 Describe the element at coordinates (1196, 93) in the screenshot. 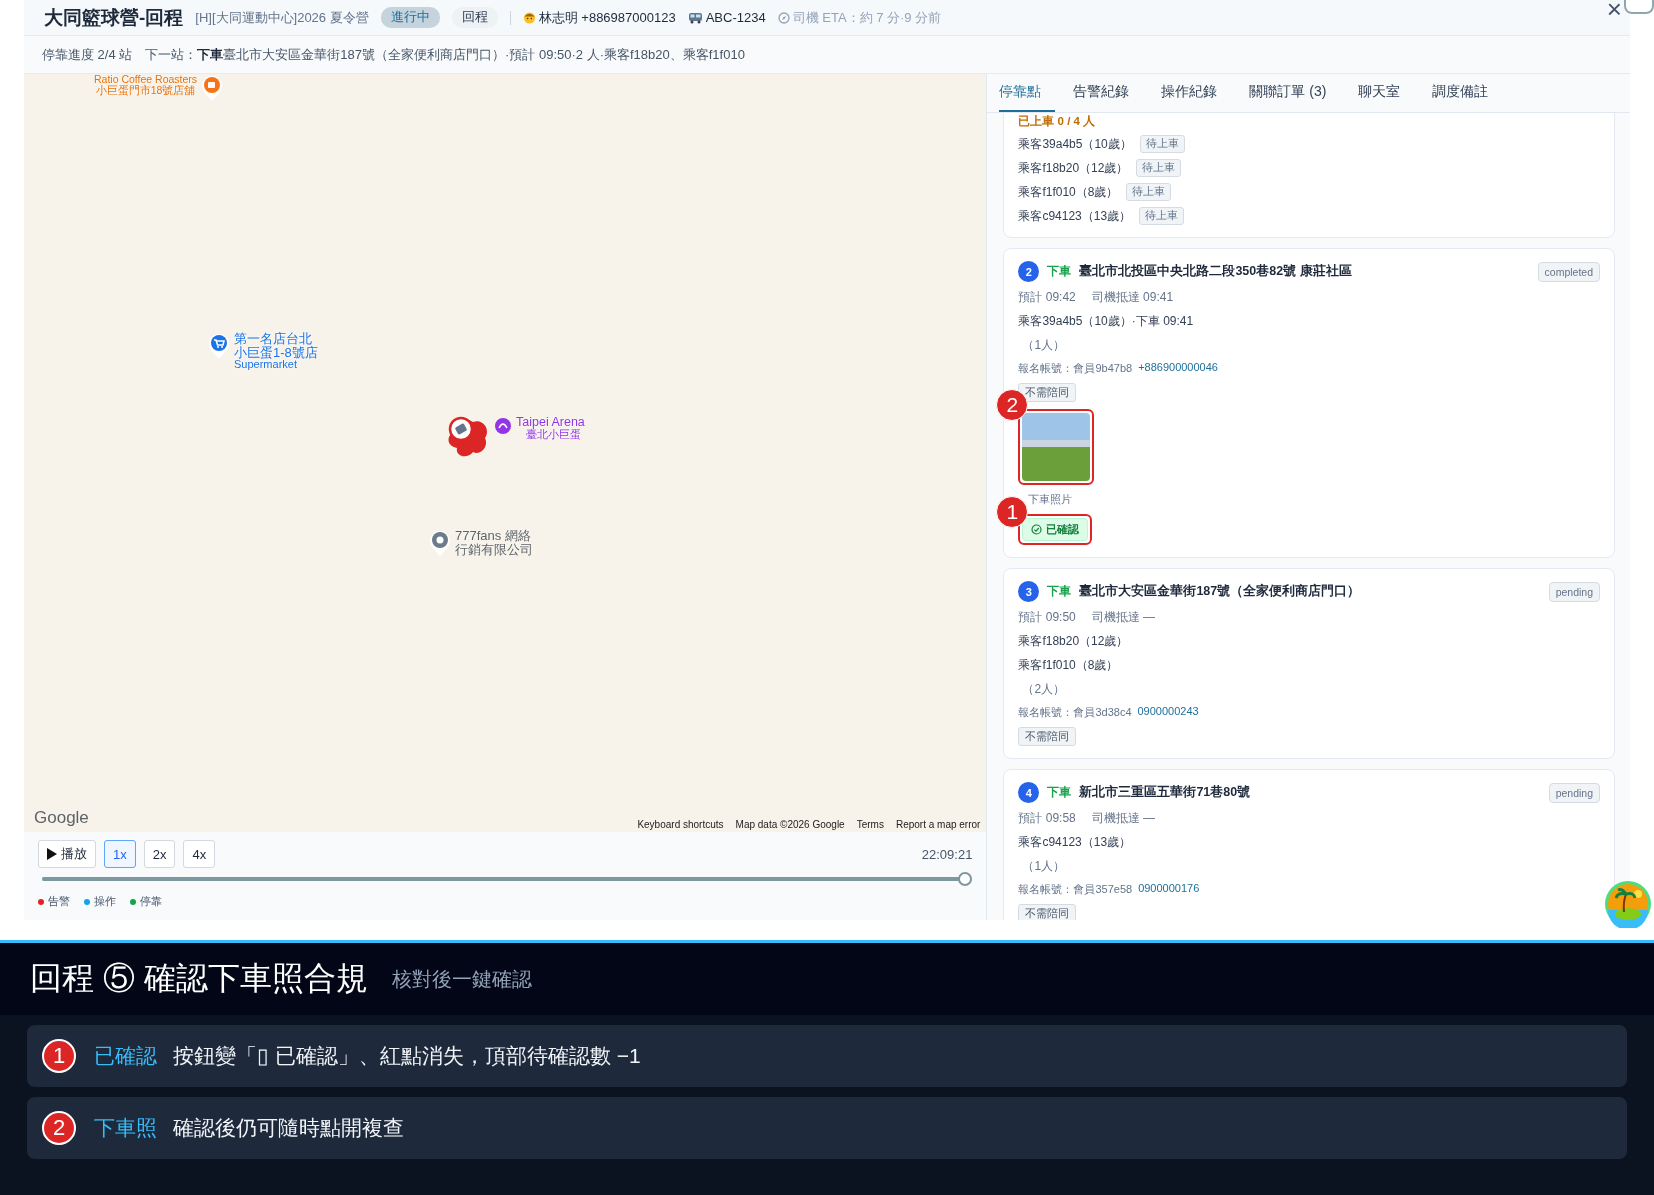

I see `tab: 操作紀錄` at that location.